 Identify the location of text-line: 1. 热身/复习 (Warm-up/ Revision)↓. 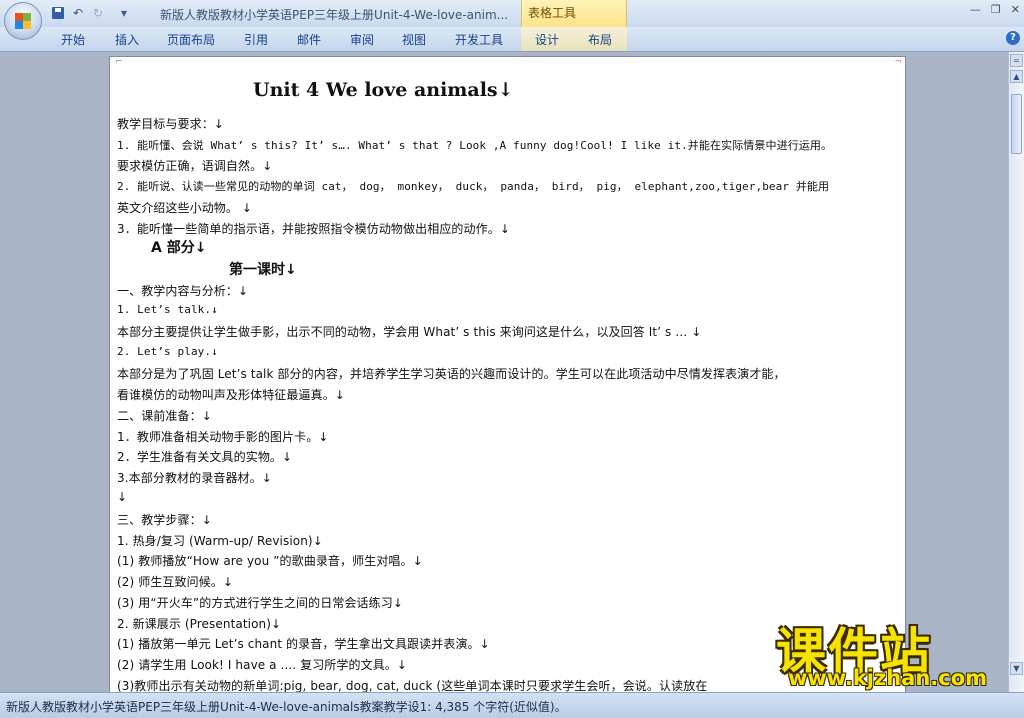
(220, 541).